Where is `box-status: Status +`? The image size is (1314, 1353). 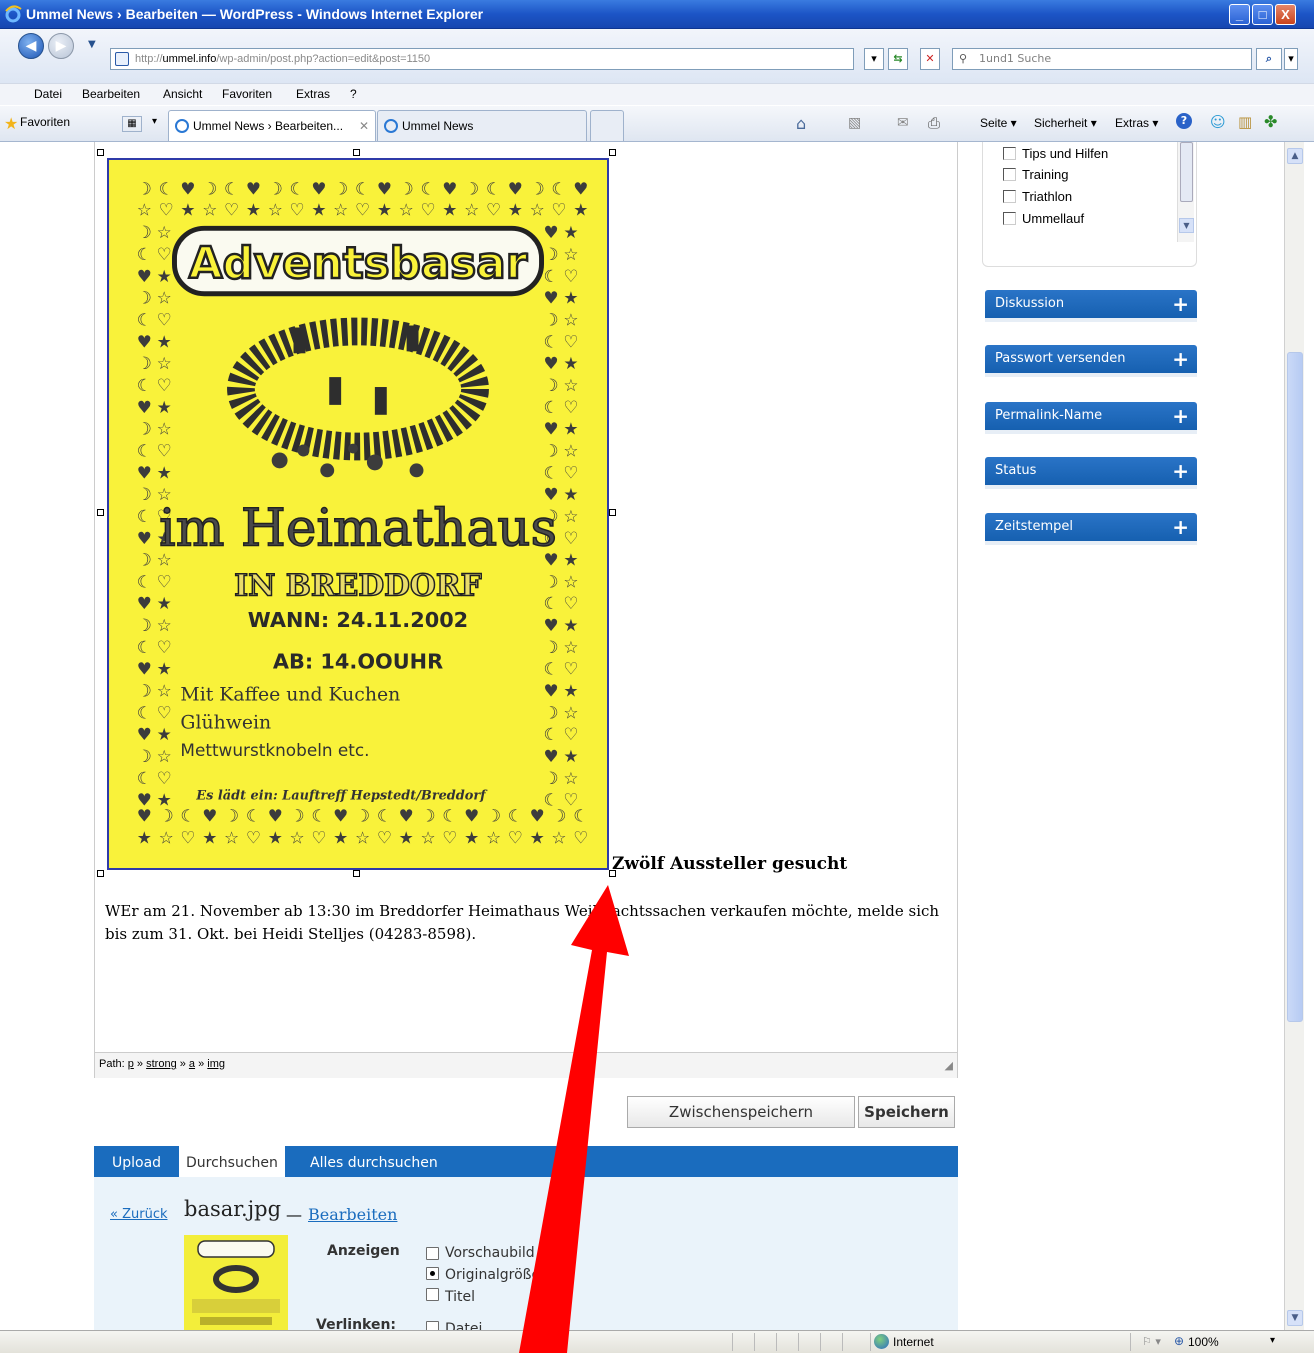 box-status: Status + is located at coordinates (1091, 471).